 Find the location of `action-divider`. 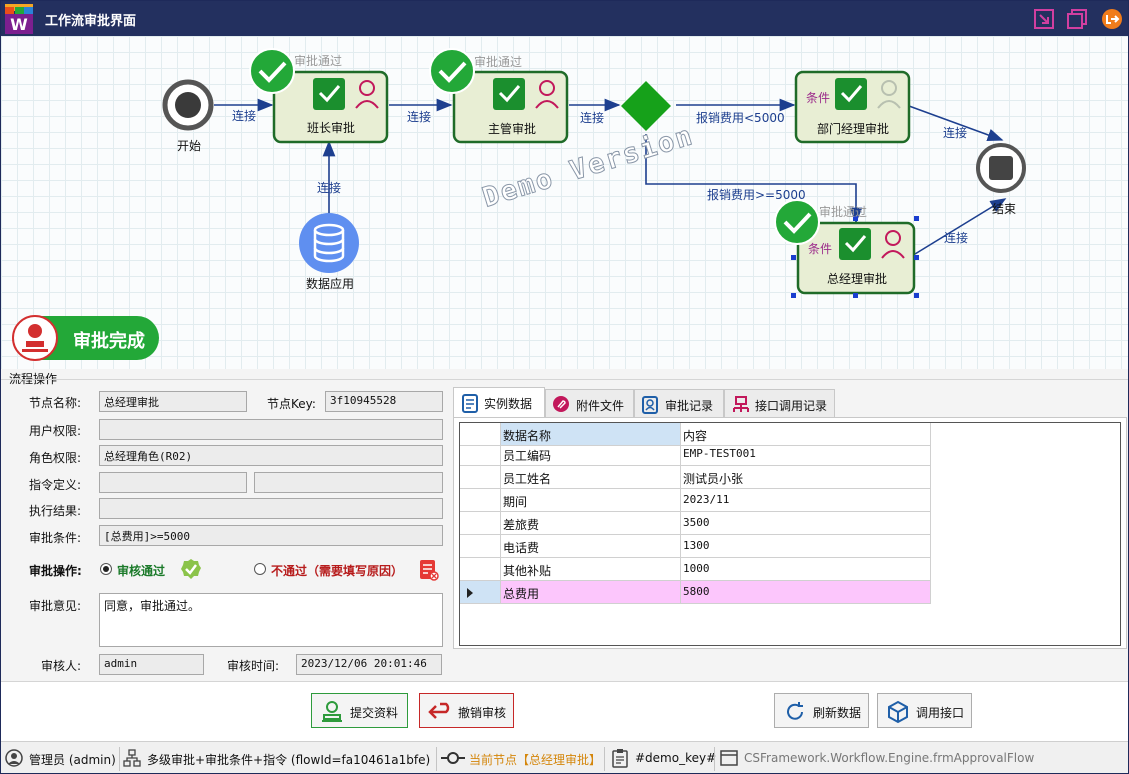

action-divider is located at coordinates (564, 681).